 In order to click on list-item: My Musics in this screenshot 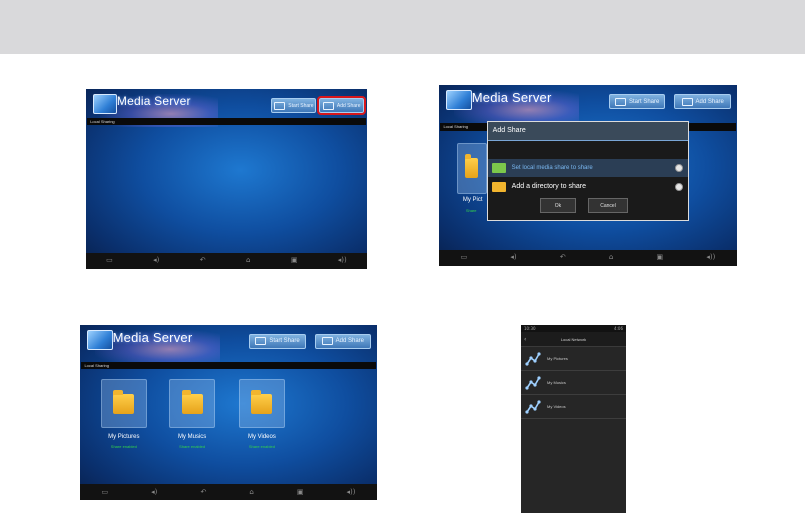, I will do `click(573, 383)`.